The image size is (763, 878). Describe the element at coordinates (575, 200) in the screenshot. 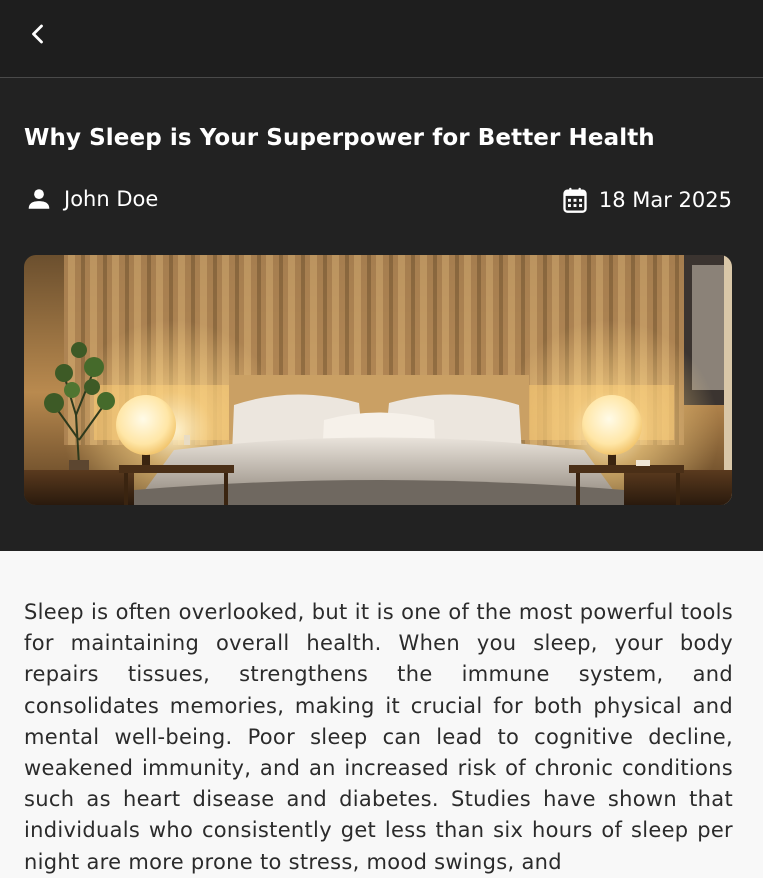

I see `calendar-icon` at that location.